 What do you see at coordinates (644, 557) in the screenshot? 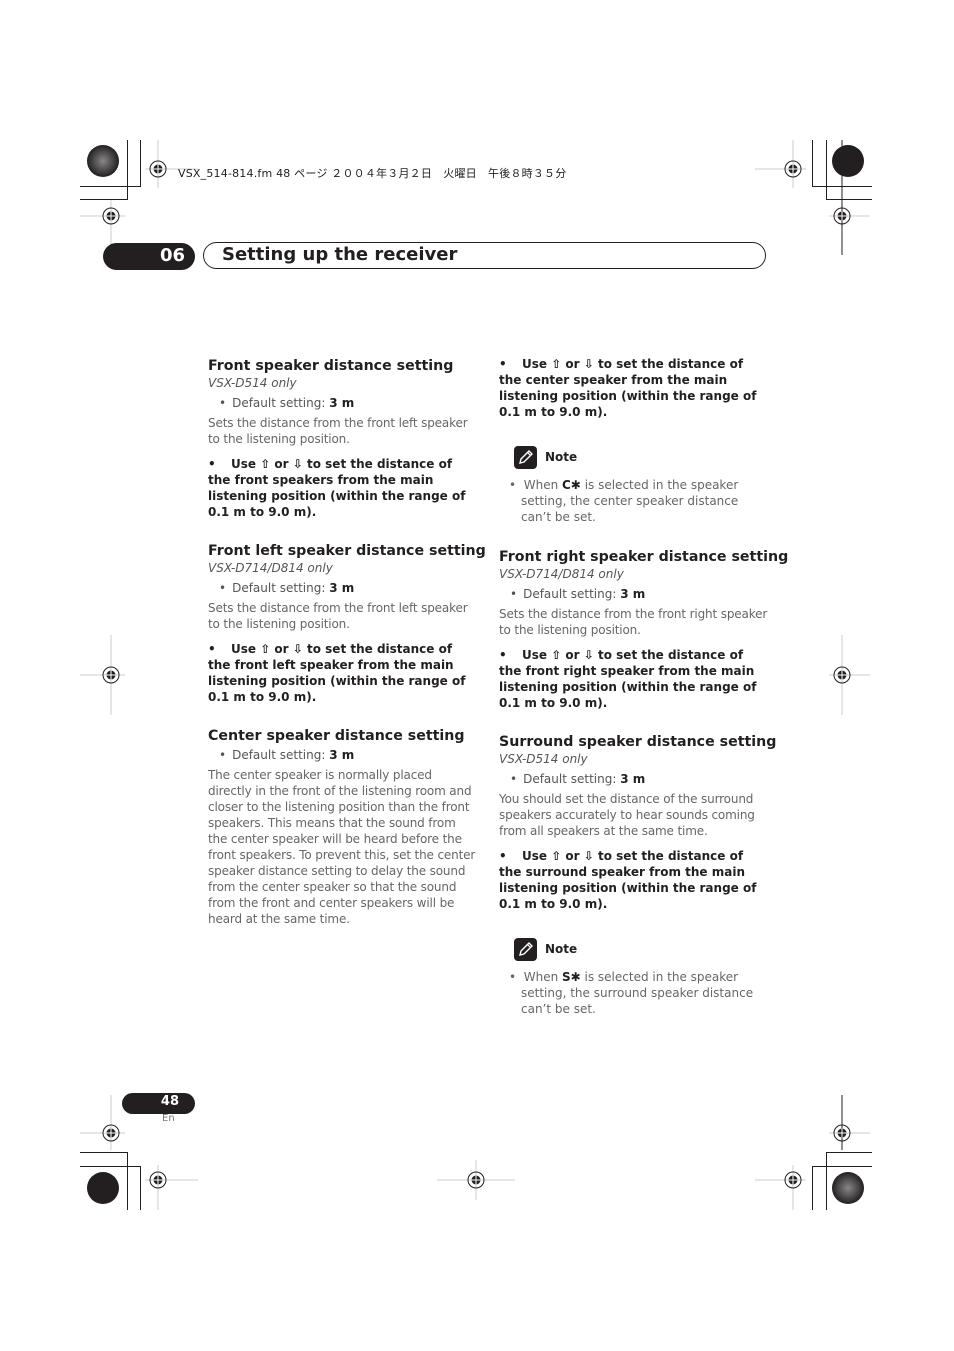
I see `section-title: Front right speaker distance setting` at bounding box center [644, 557].